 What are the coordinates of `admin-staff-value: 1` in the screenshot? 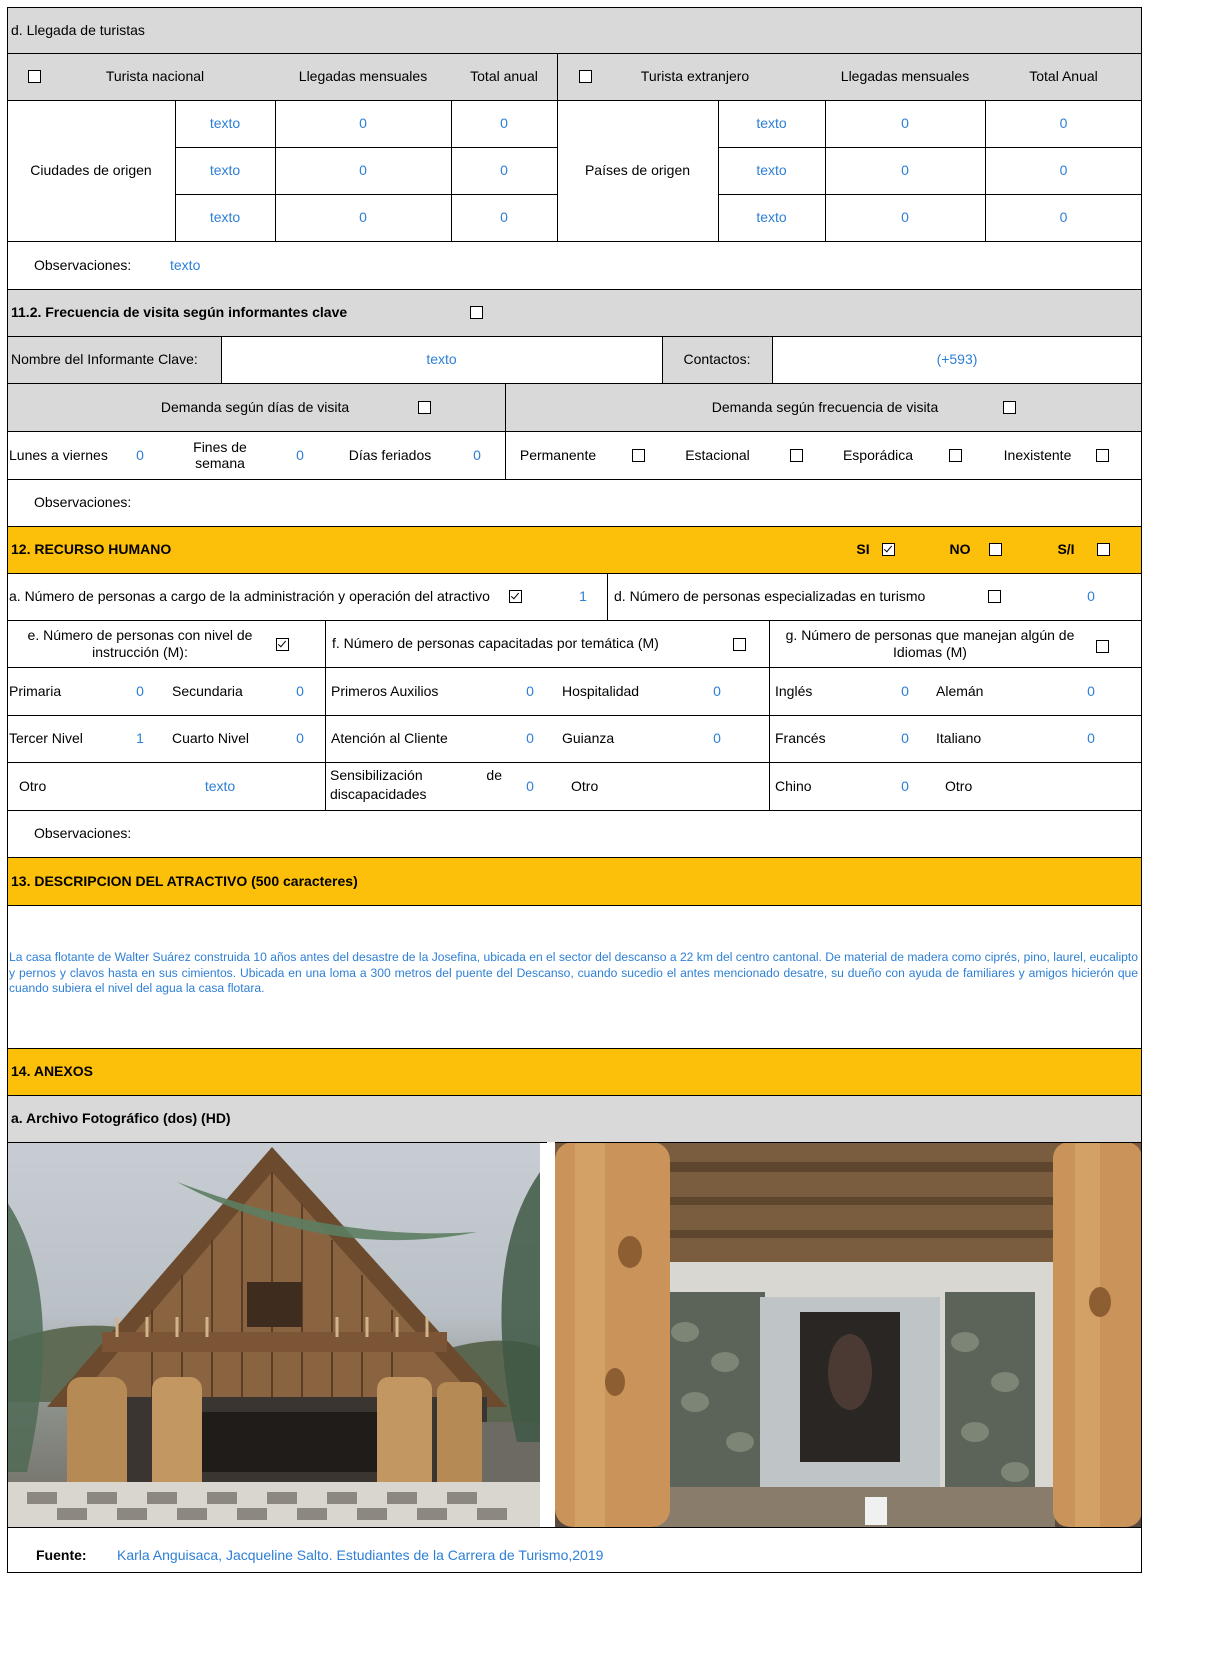 It's located at (583, 596).